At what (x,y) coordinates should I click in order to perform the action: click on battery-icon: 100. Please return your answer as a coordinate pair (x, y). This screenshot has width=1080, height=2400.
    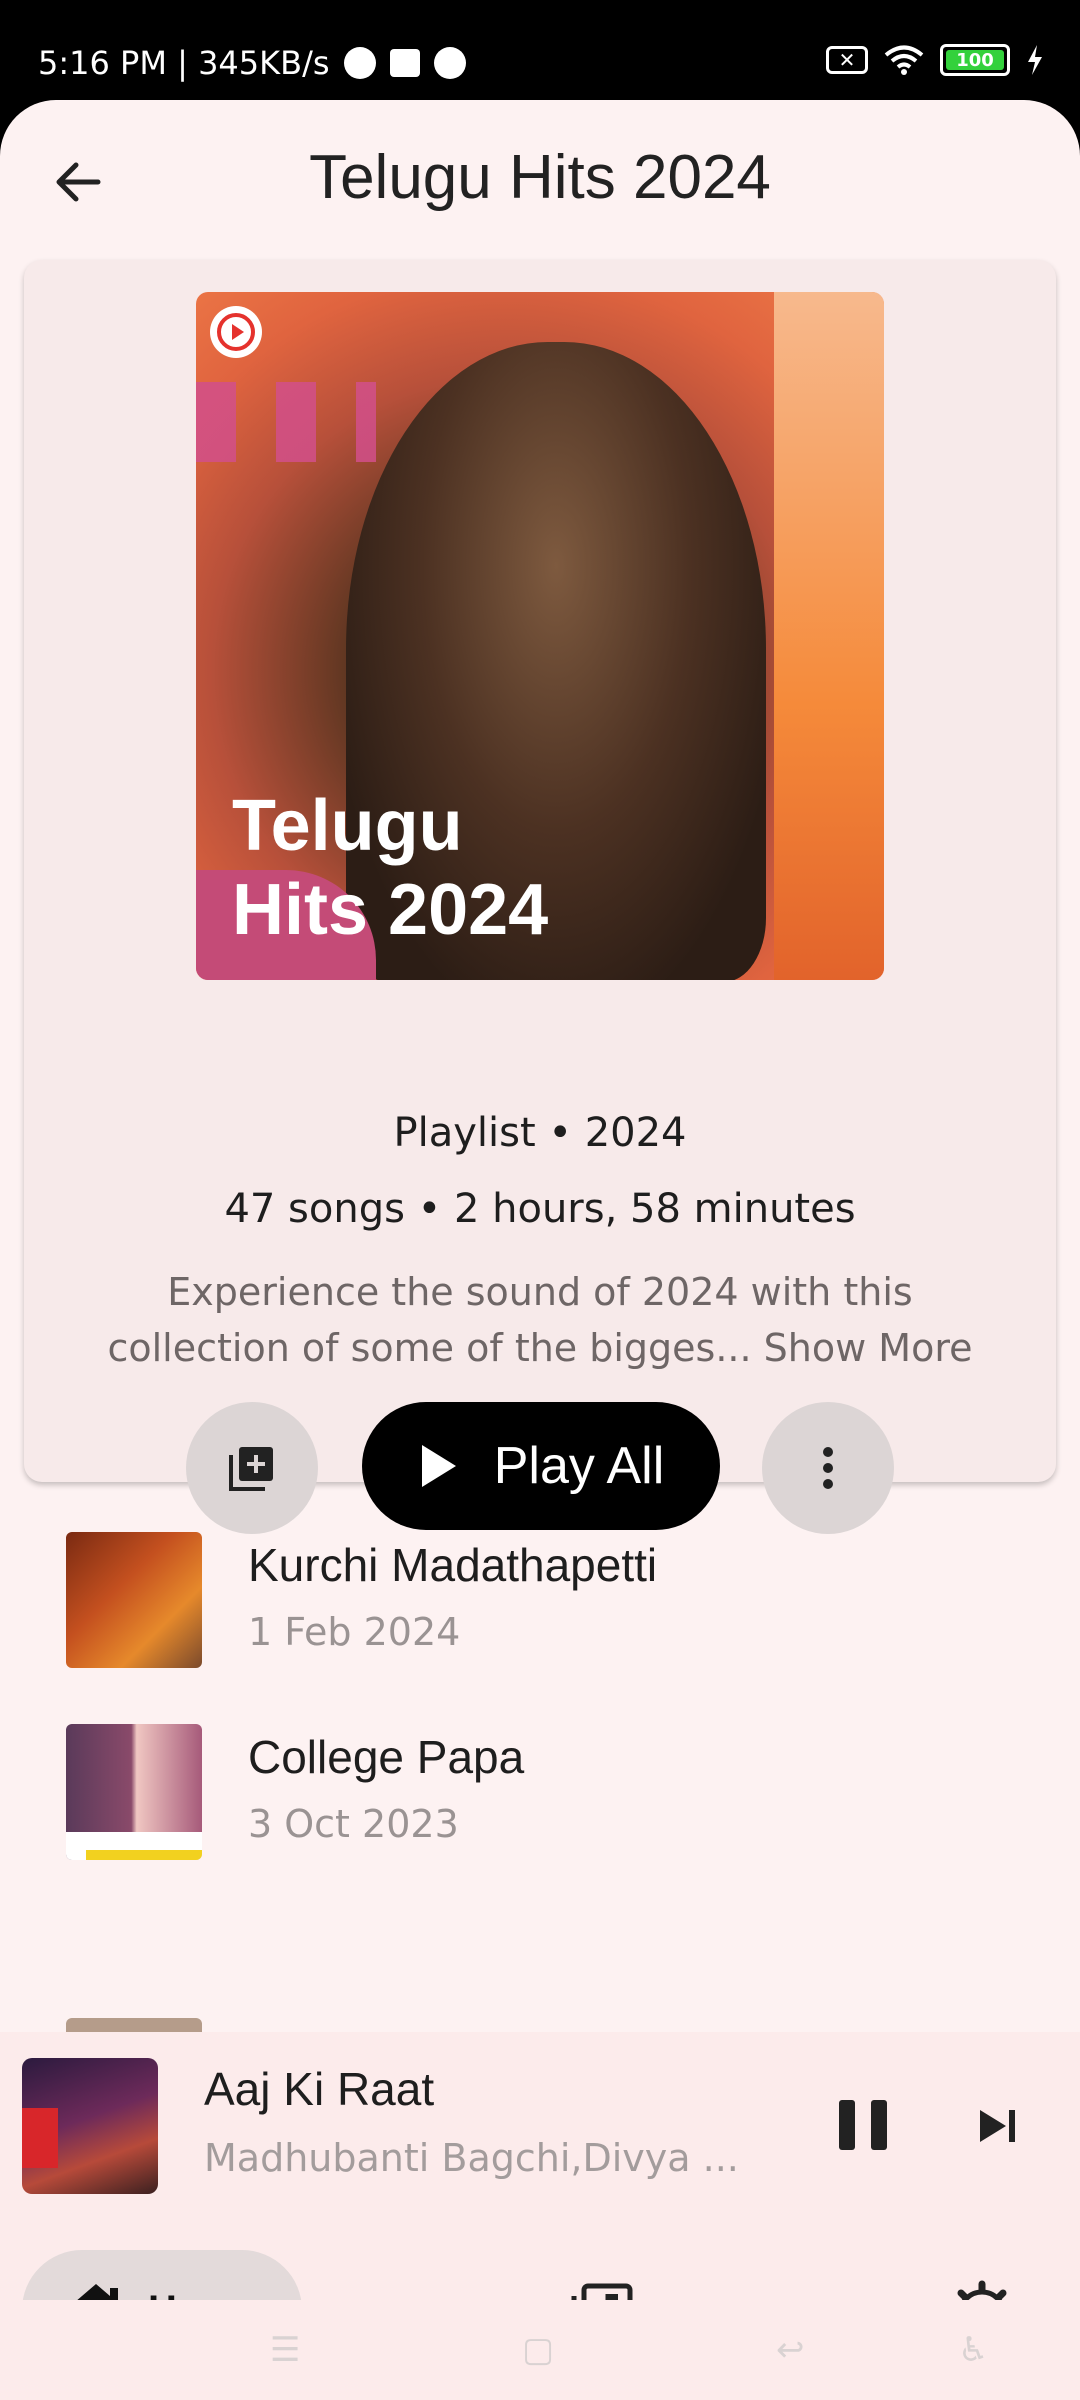
    Looking at the image, I should click on (975, 60).